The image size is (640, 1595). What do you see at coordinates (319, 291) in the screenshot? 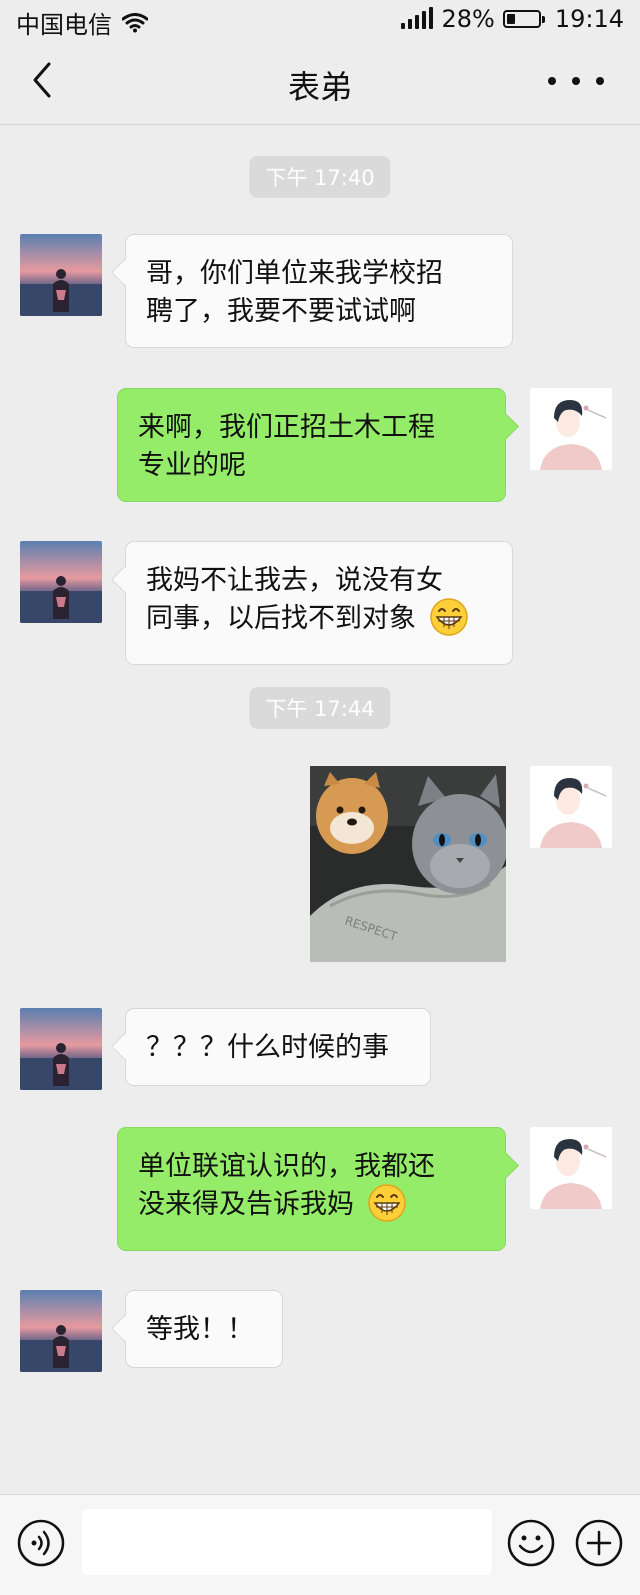
I see `message-bubble-incoming: 哥，你们单位来我学校招 聘了，我要不要试试啊` at bounding box center [319, 291].